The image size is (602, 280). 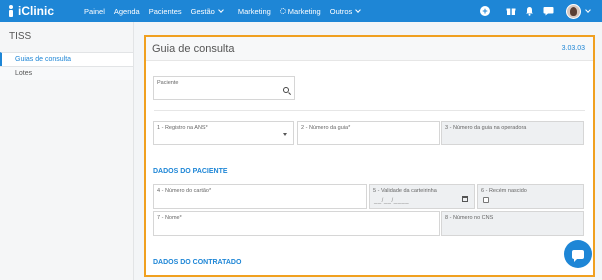 What do you see at coordinates (486, 200) in the screenshot?
I see `newborn-checkbox` at bounding box center [486, 200].